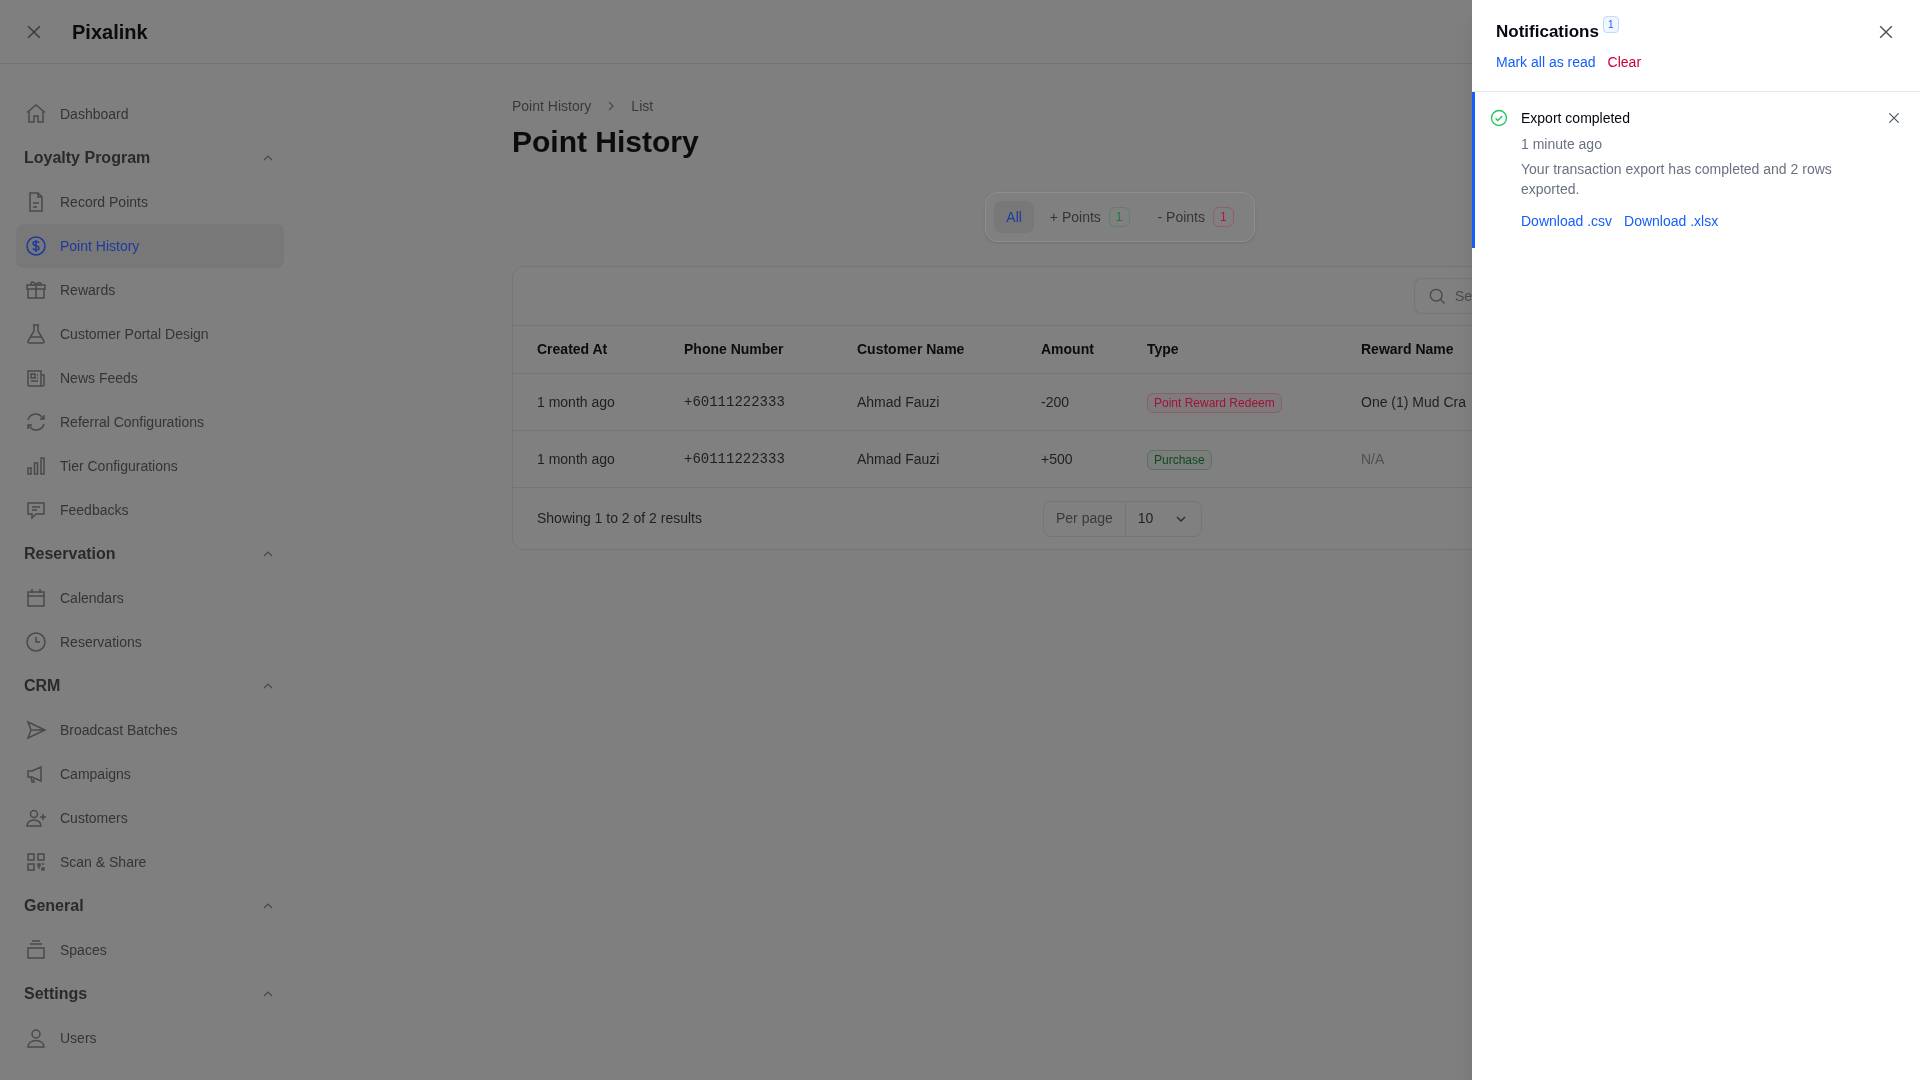 The height and width of the screenshot is (1080, 1920). What do you see at coordinates (150, 686) in the screenshot?
I see `section-header: CRM` at bounding box center [150, 686].